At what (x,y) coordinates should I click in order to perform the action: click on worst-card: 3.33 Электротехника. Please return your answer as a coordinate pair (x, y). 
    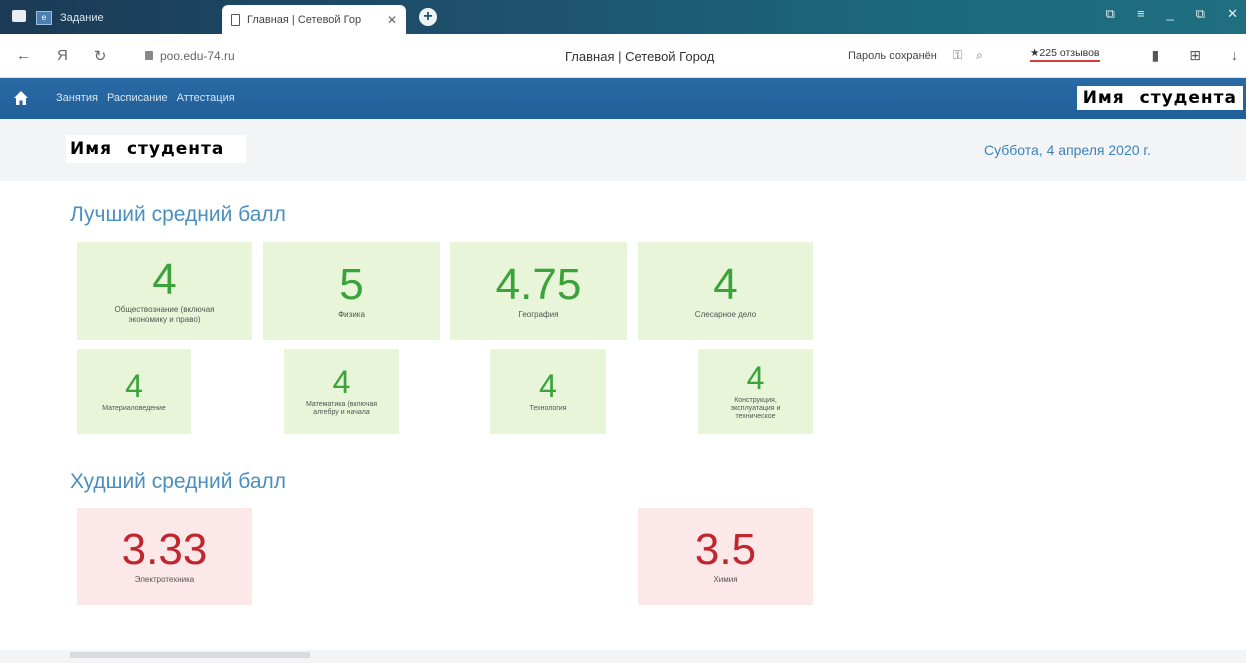
    Looking at the image, I should click on (164, 556).